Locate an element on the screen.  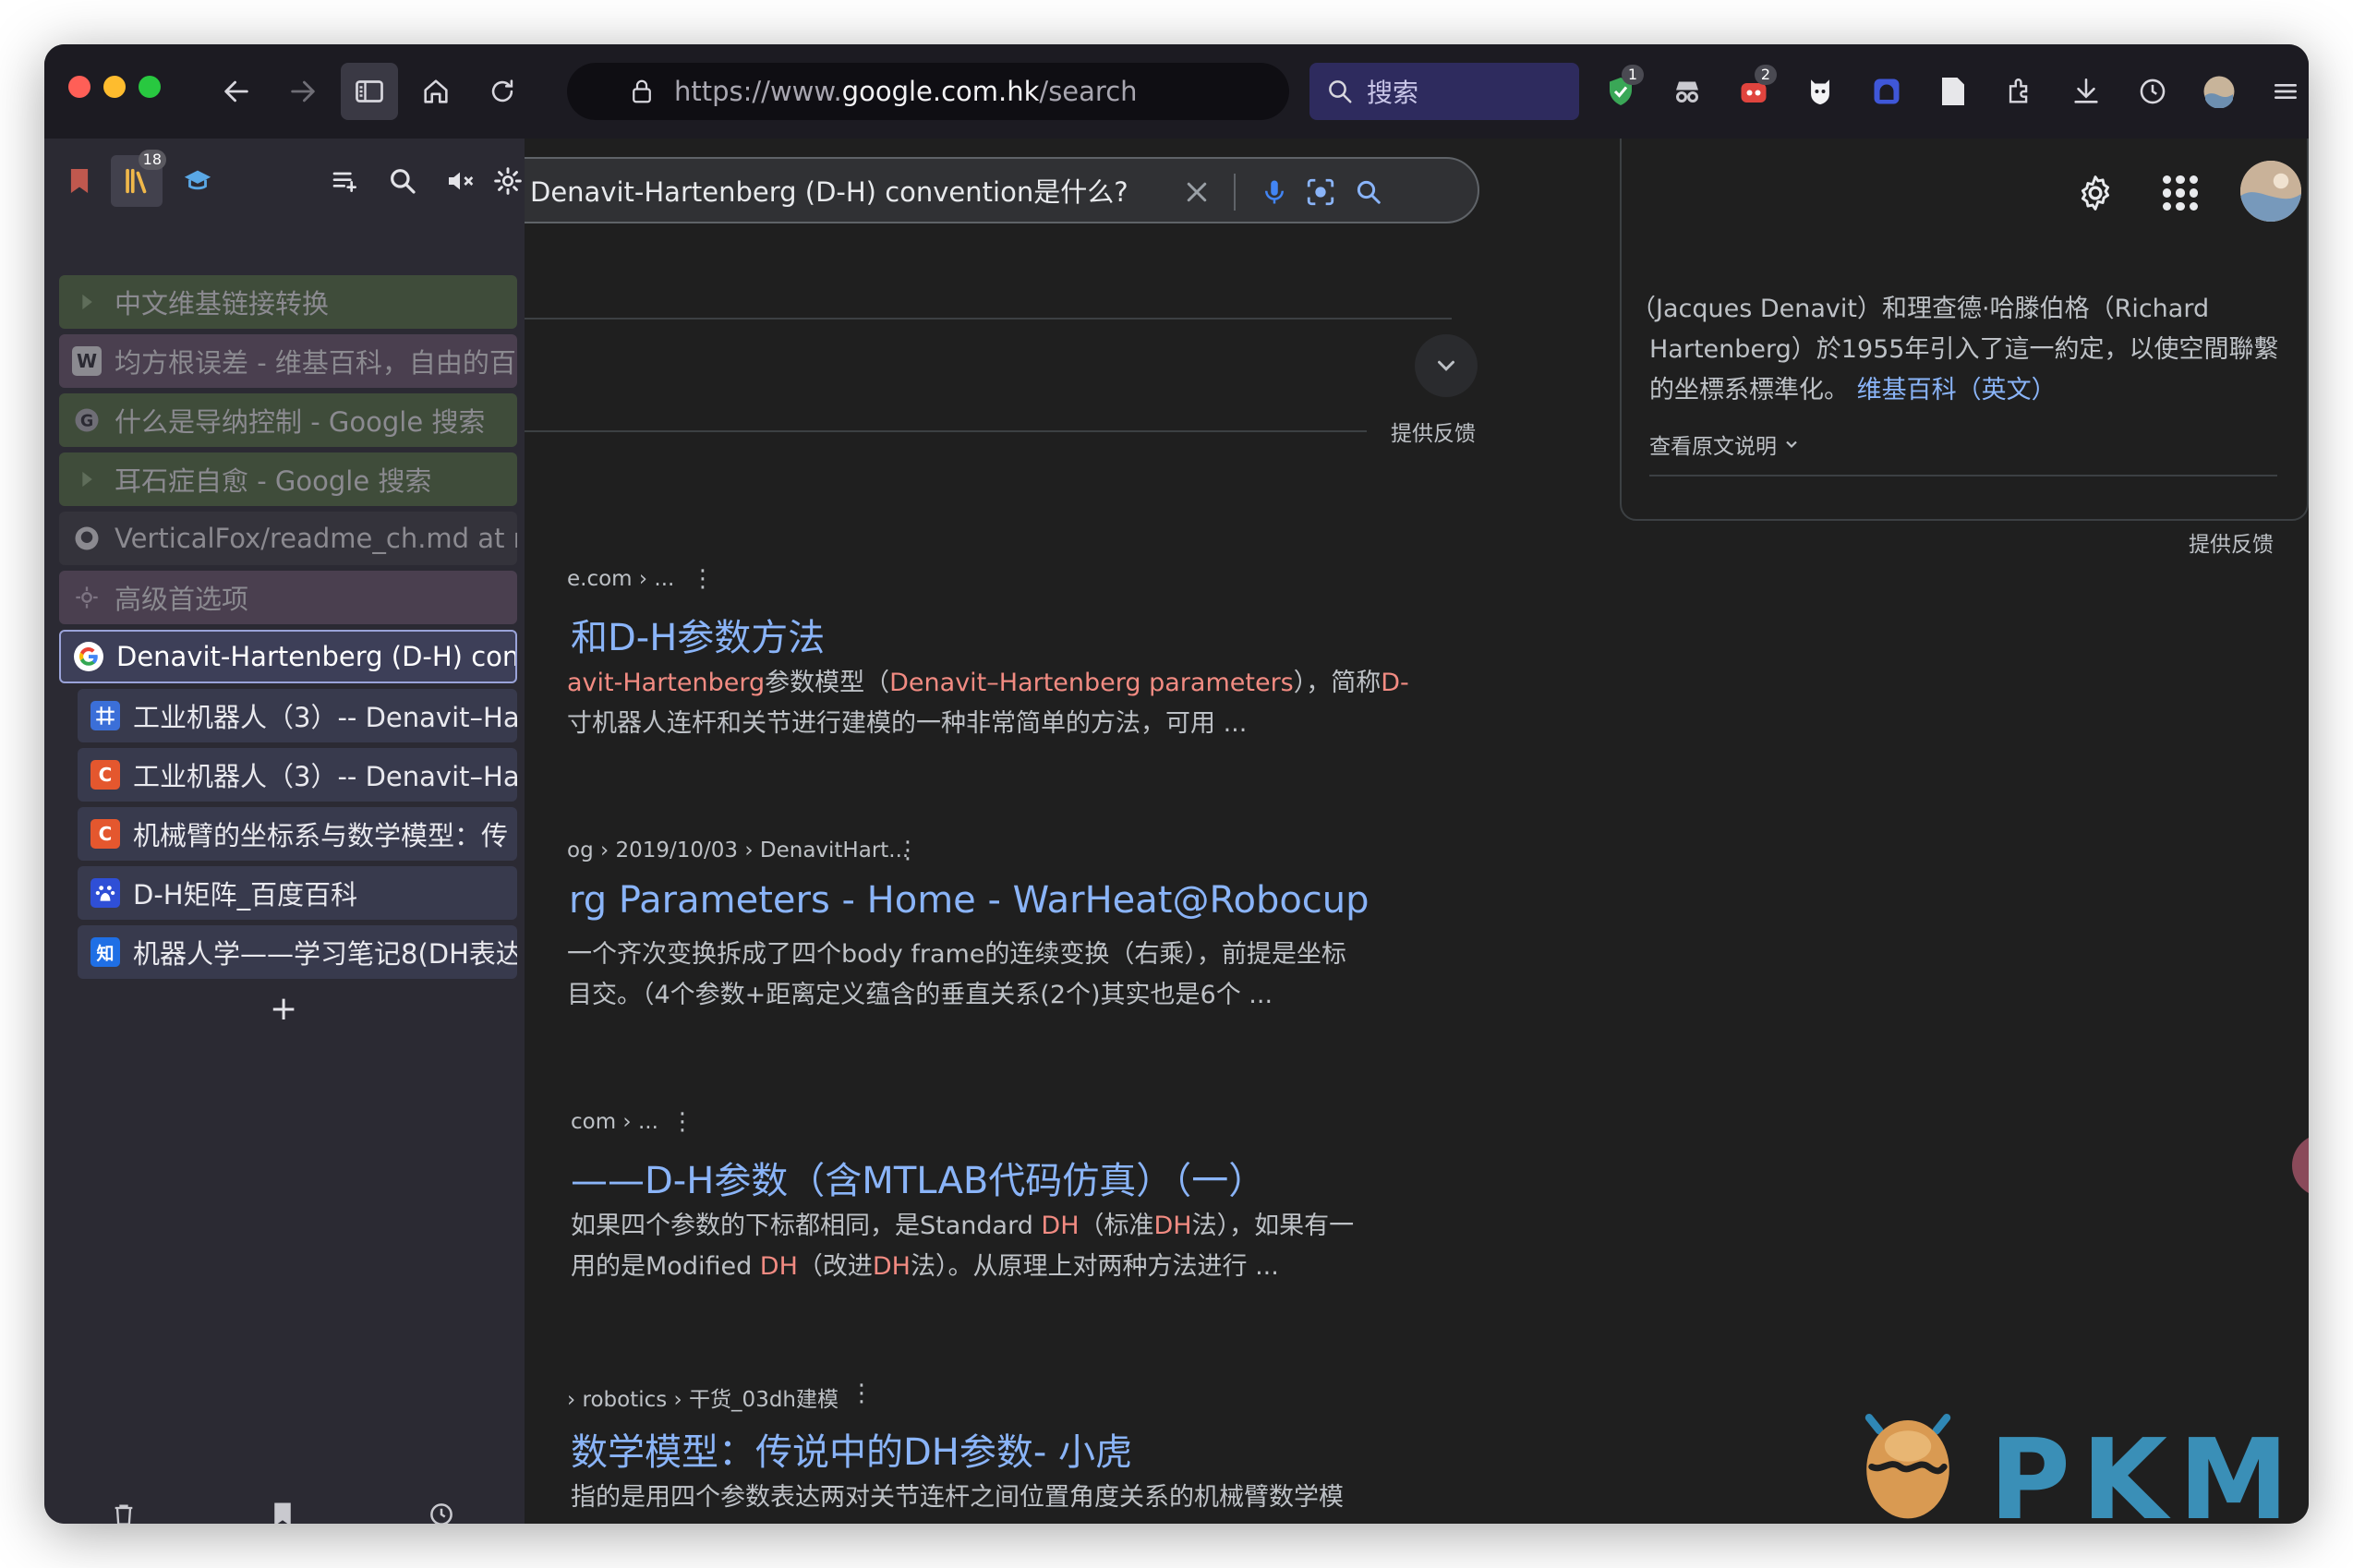
history-button is located at coordinates (2153, 91).